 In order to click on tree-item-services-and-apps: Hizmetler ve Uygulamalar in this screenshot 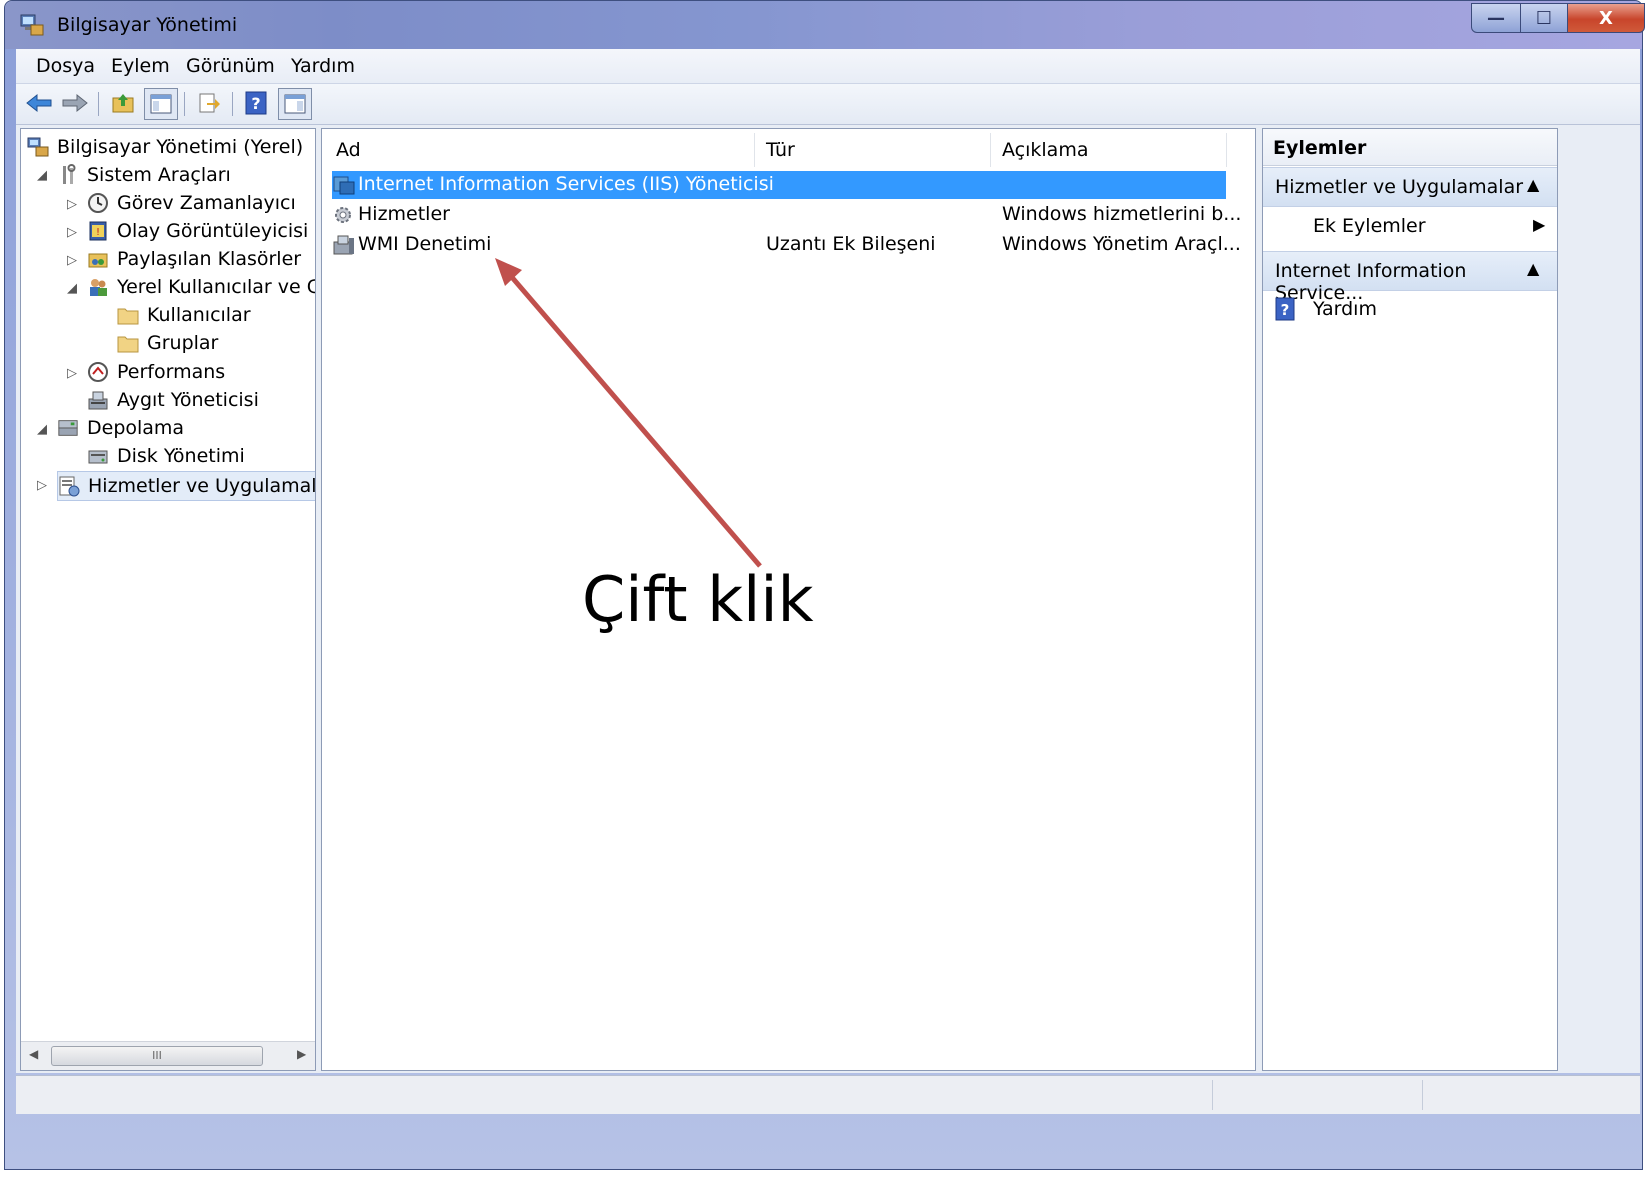, I will do `click(186, 486)`.